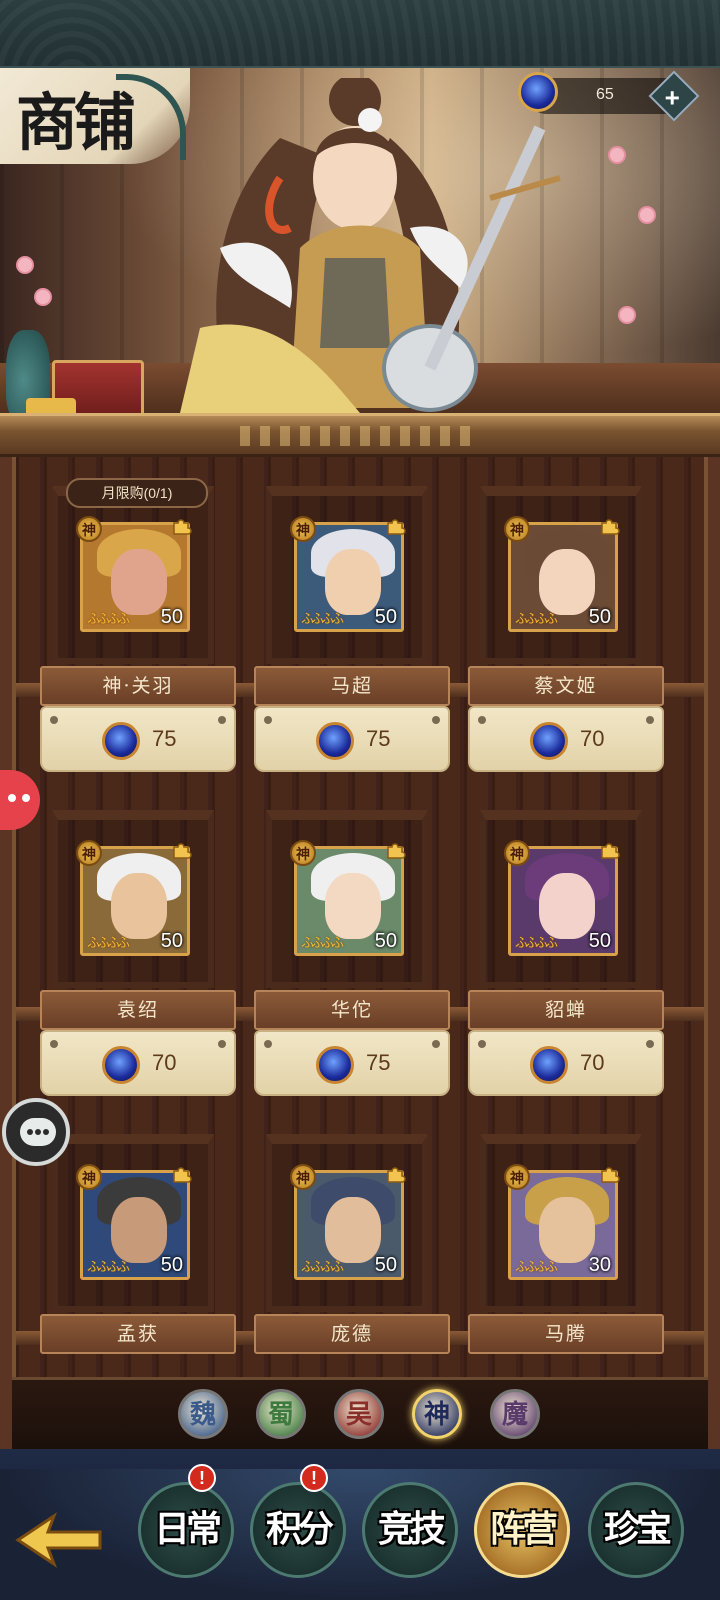 The width and height of the screenshot is (720, 1600). Describe the element at coordinates (137, 493) in the screenshot. I see `purchase-limit-label: 月限购(0/1)` at that location.